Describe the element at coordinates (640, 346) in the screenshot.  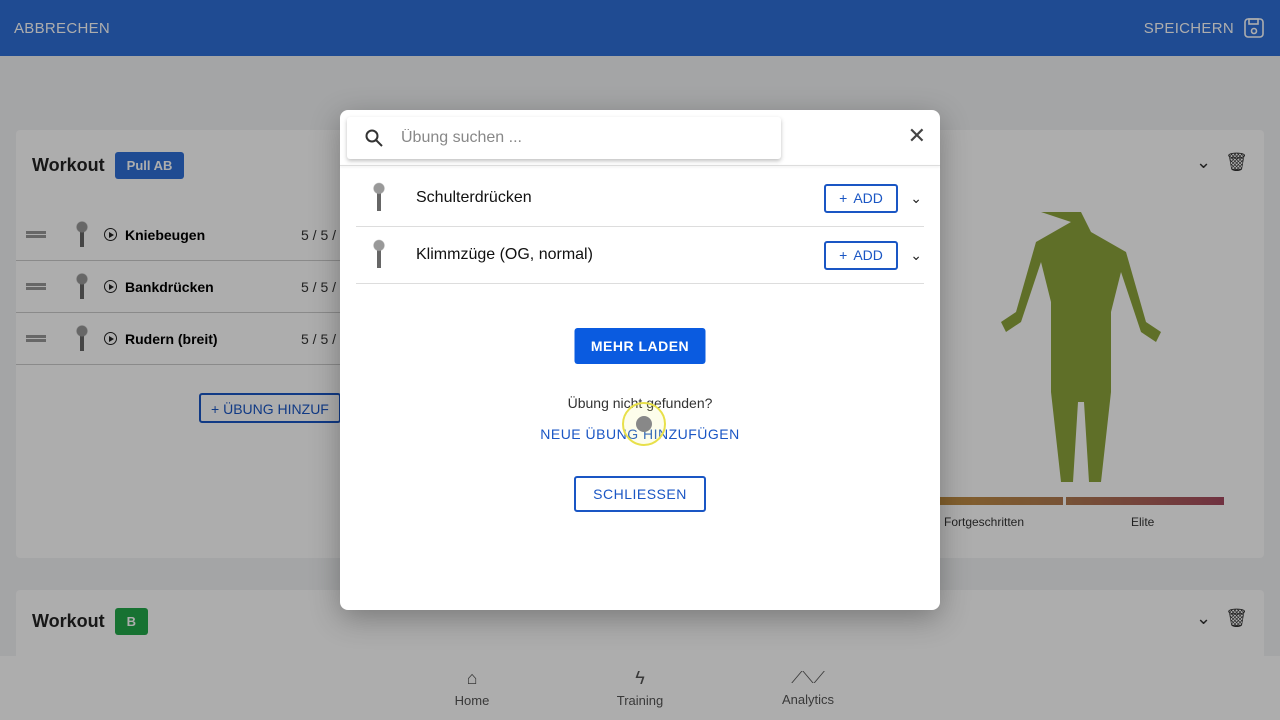
I see `load-more-button: MEHR LADEN` at that location.